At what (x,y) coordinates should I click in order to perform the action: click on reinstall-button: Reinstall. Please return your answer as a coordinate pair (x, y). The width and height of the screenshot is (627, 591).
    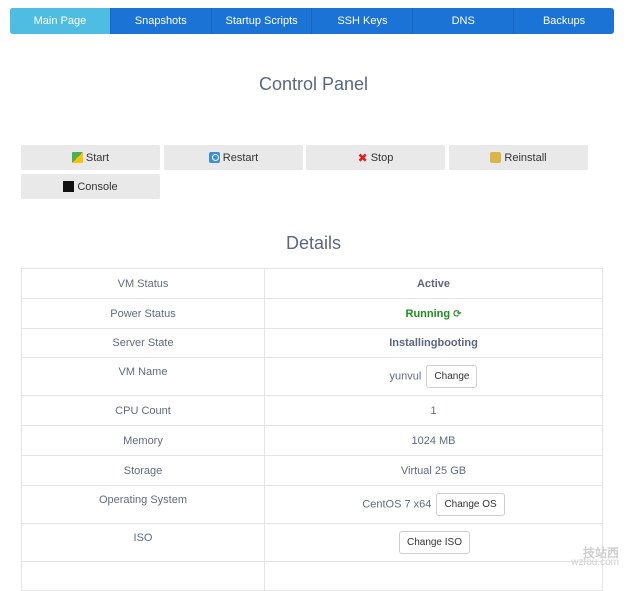
    Looking at the image, I should click on (518, 157).